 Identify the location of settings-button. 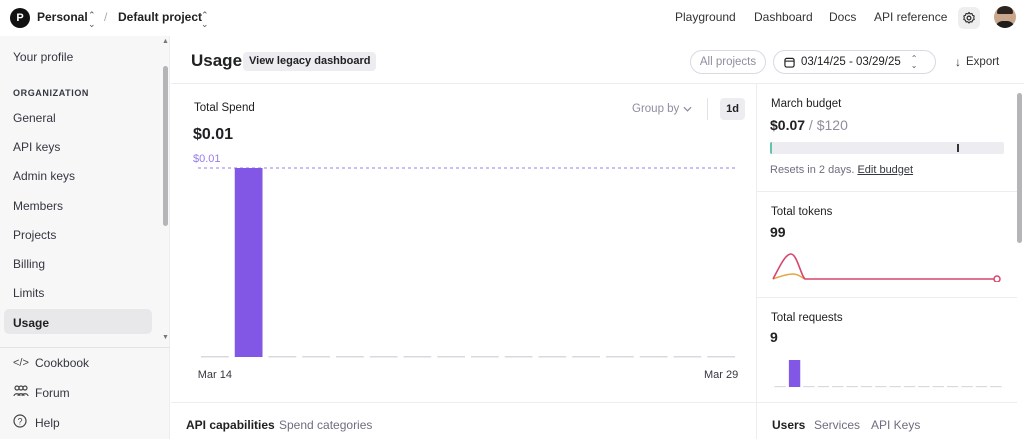
(969, 18).